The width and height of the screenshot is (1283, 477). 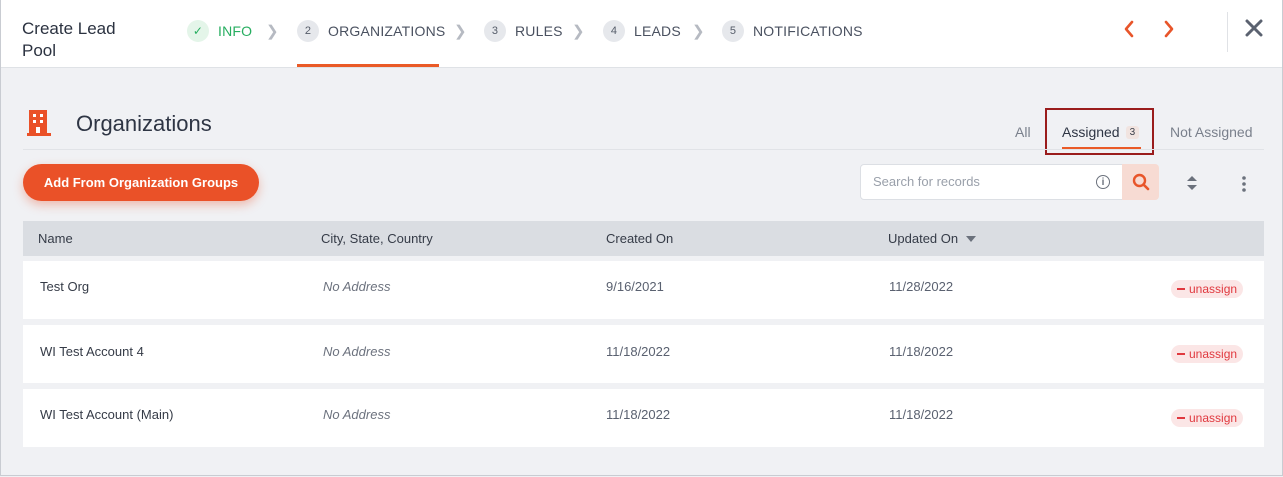 I want to click on add-from-organization-groups-button: Add From Organization Groups, so click(x=141, y=182).